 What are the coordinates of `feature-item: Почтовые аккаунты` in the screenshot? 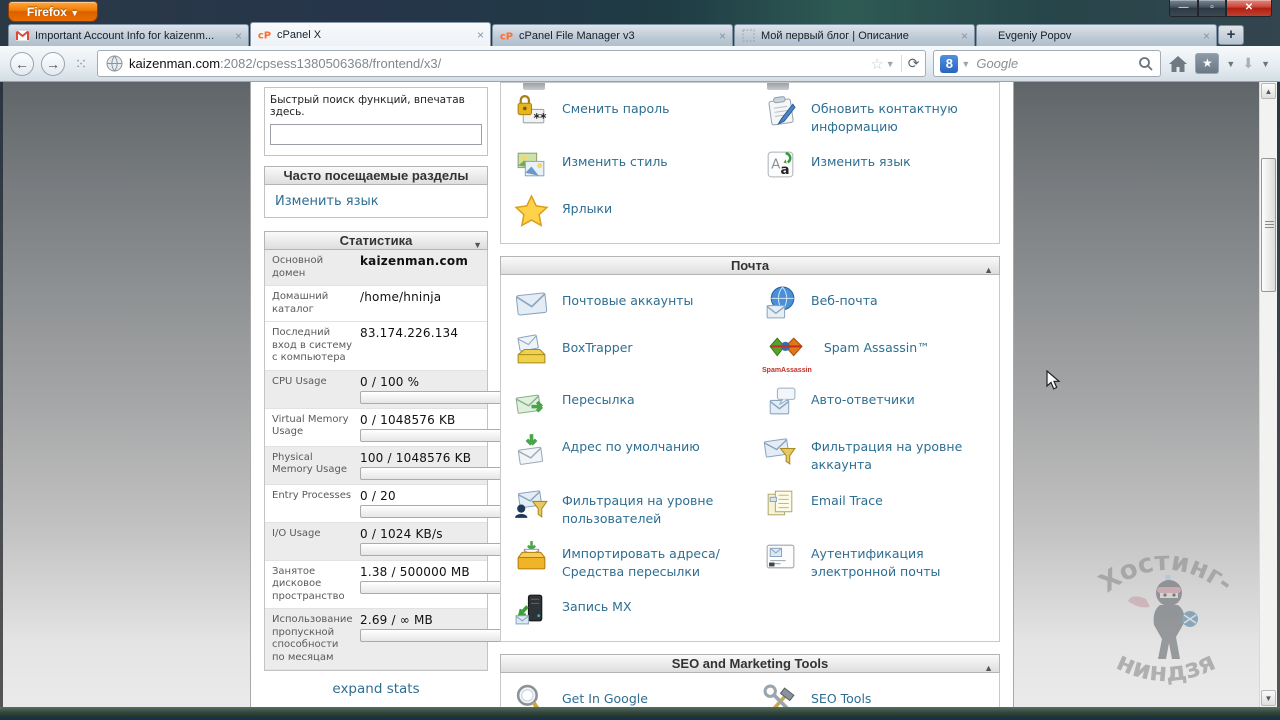 It's located at (625, 303).